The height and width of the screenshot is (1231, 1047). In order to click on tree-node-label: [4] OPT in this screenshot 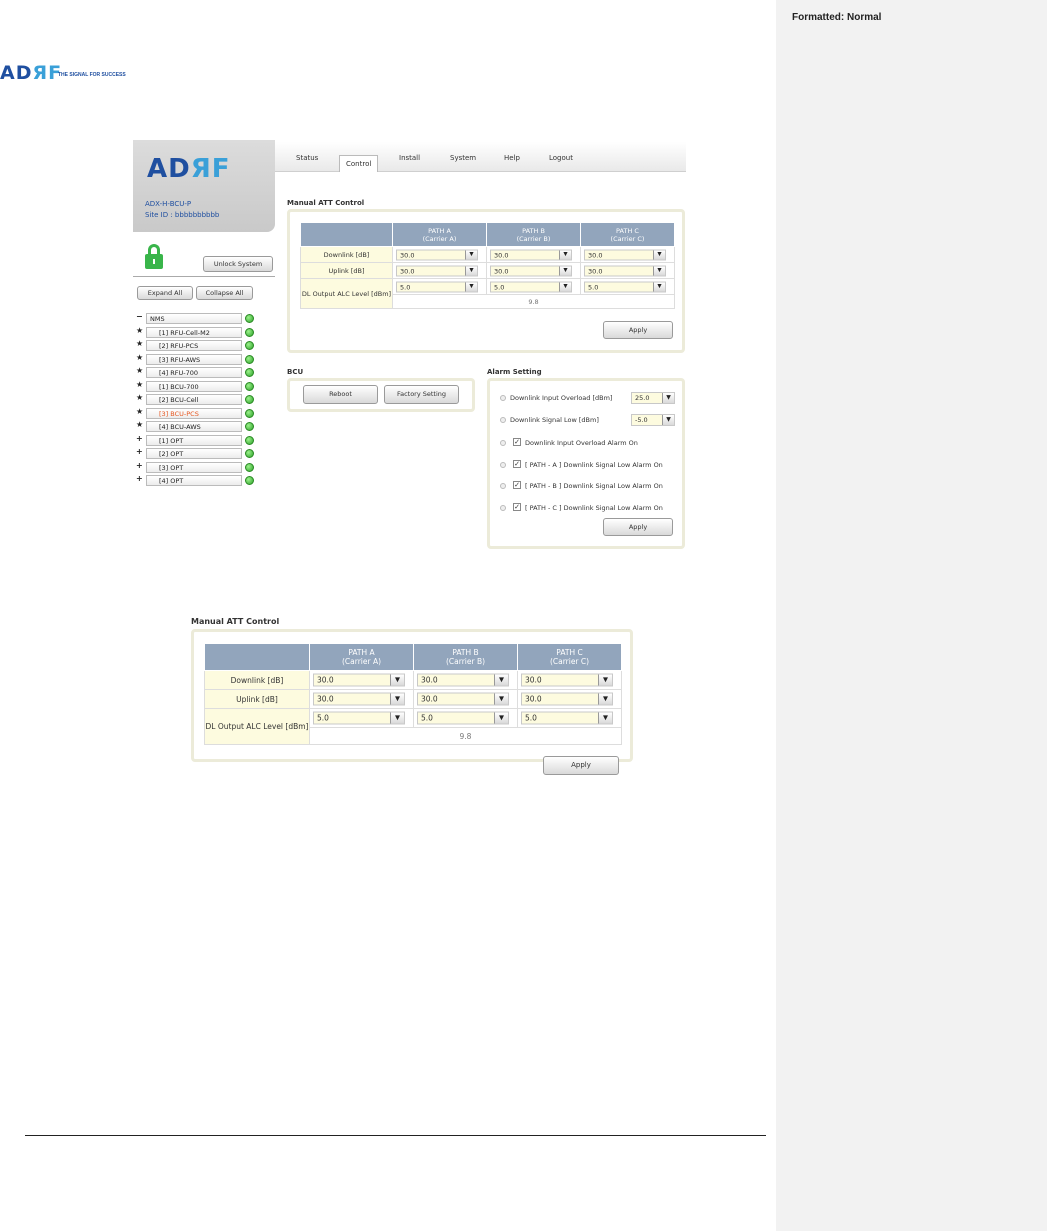, I will do `click(194, 480)`.